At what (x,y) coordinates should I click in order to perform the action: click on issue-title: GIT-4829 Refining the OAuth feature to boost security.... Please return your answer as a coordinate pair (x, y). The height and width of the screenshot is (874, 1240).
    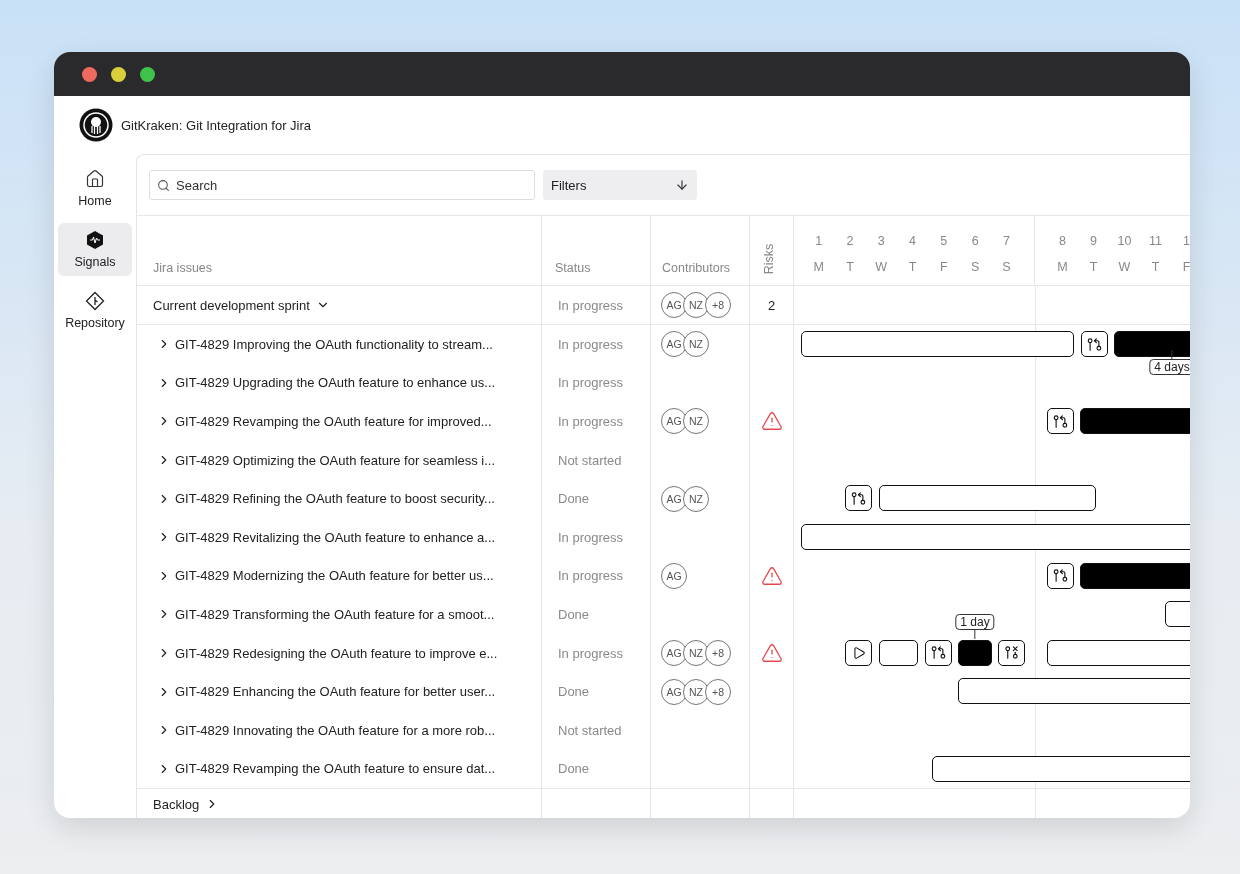
    Looking at the image, I should click on (326, 499).